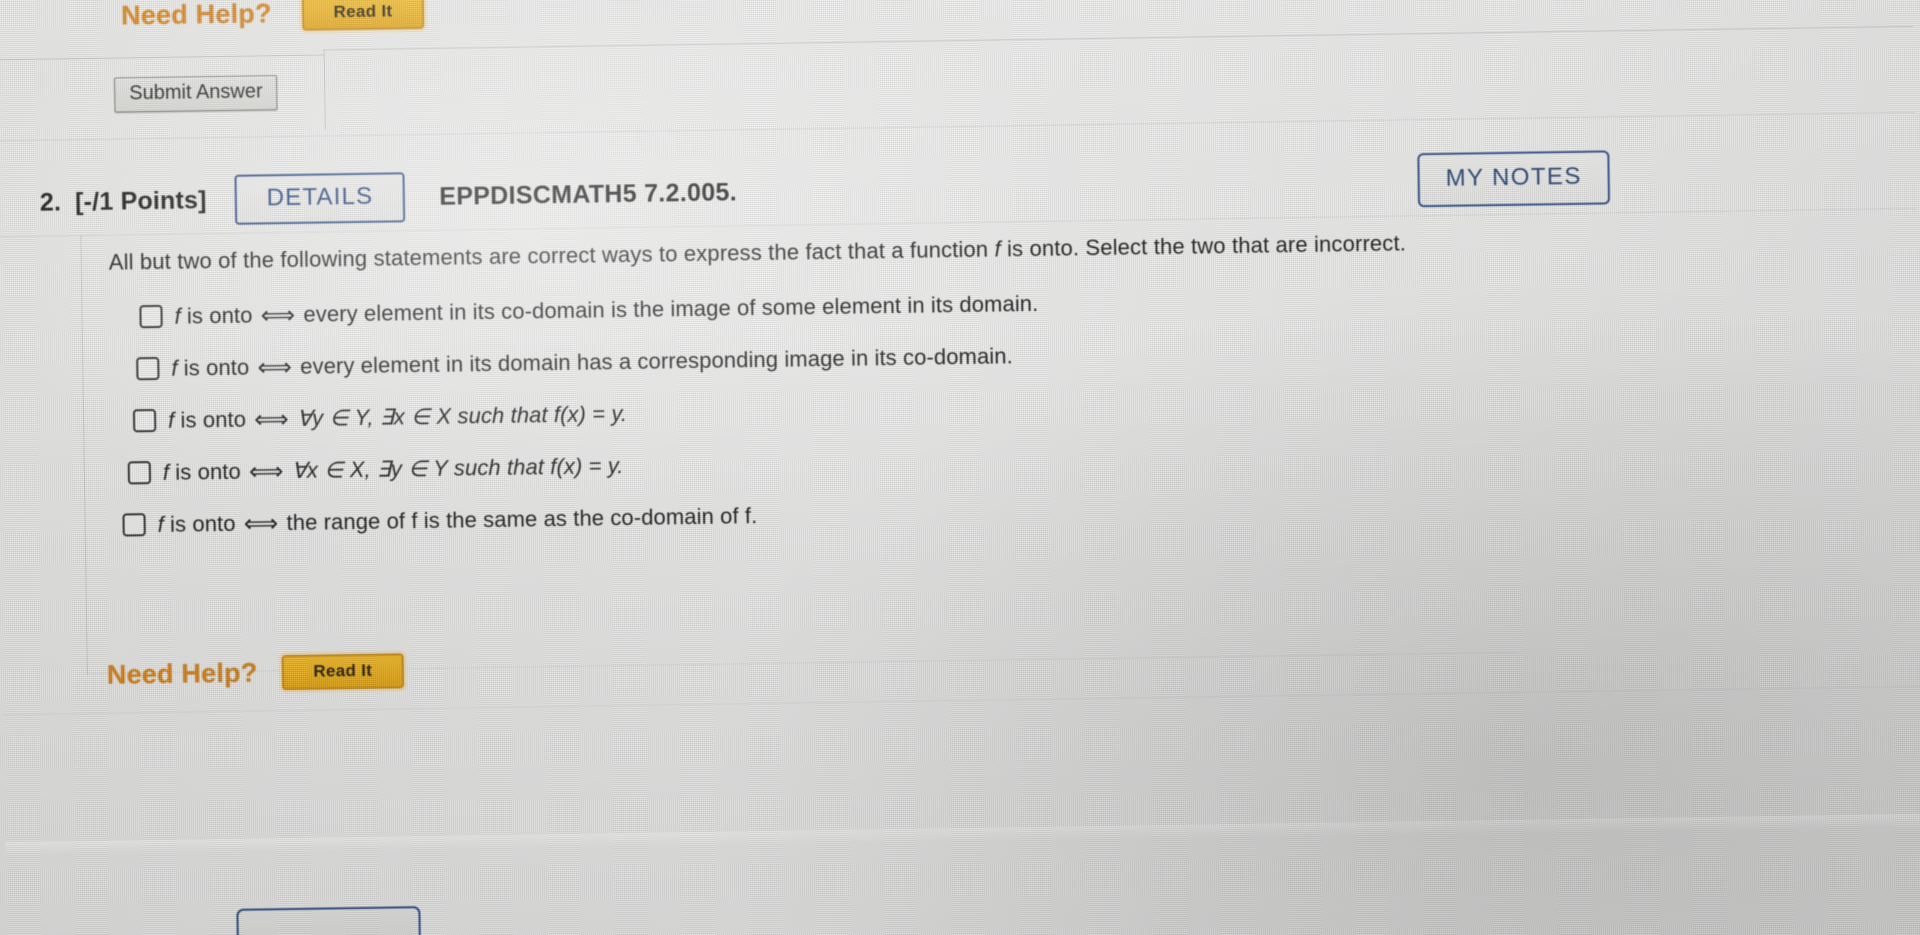  I want to click on option-stem-2: is onto, so click(213, 419).